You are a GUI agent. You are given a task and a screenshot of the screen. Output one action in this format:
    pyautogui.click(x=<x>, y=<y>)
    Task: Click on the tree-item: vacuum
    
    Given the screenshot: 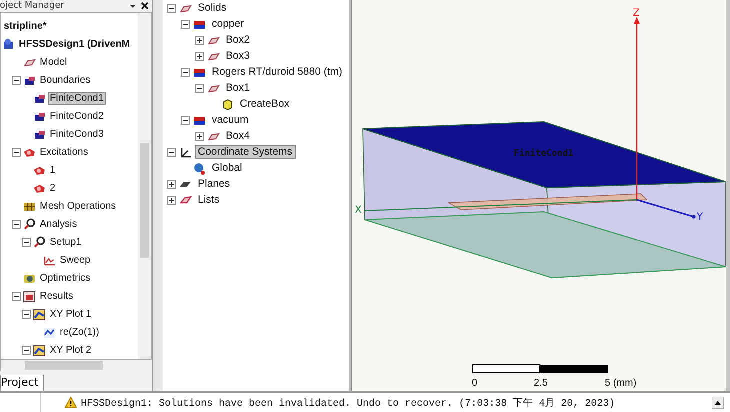 What is the action you would take?
    pyautogui.click(x=230, y=120)
    